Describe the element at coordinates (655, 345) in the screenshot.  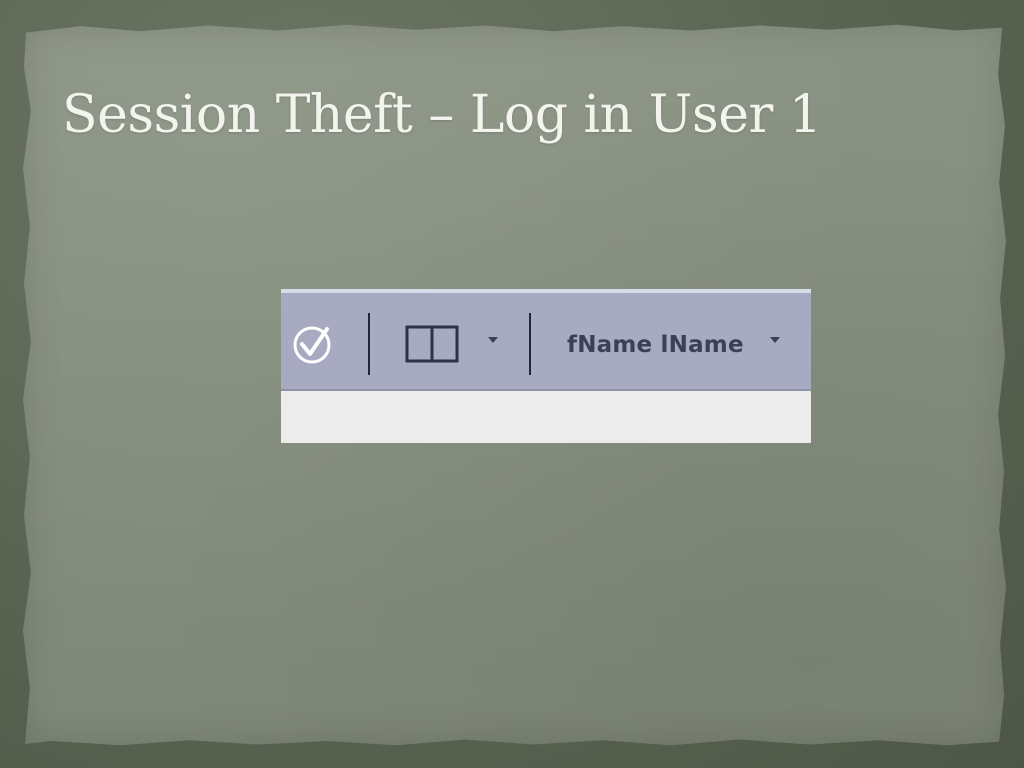
I see `user-name: fName lName` at that location.